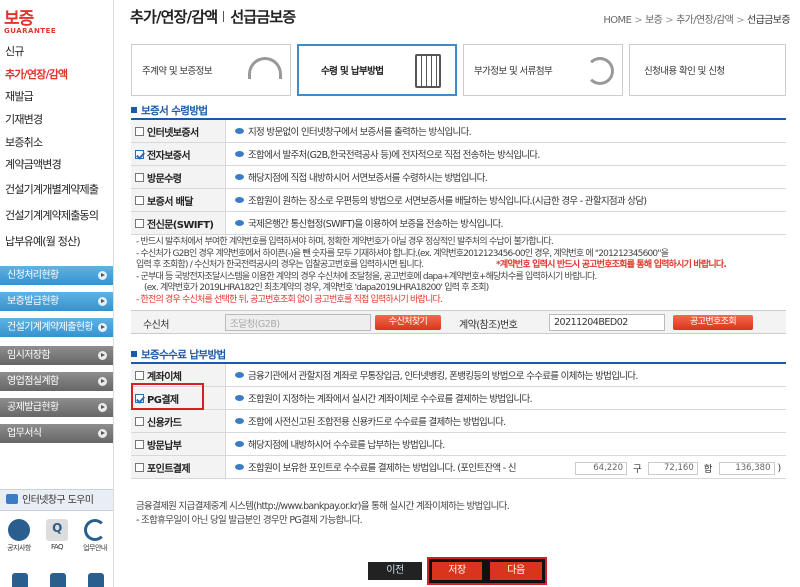 The image size is (800, 587). I want to click on title-separator, so click(224, 16).